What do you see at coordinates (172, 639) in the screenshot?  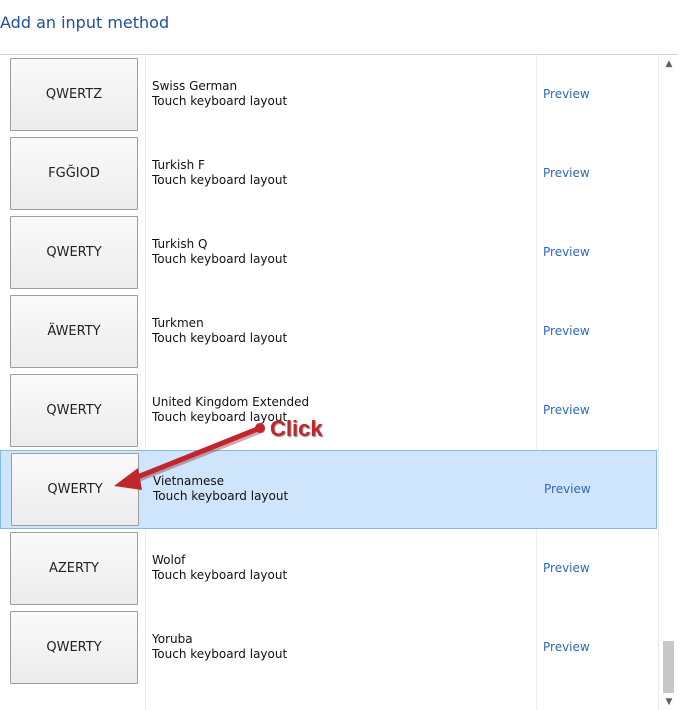 I see `layout-name: Yoruba` at bounding box center [172, 639].